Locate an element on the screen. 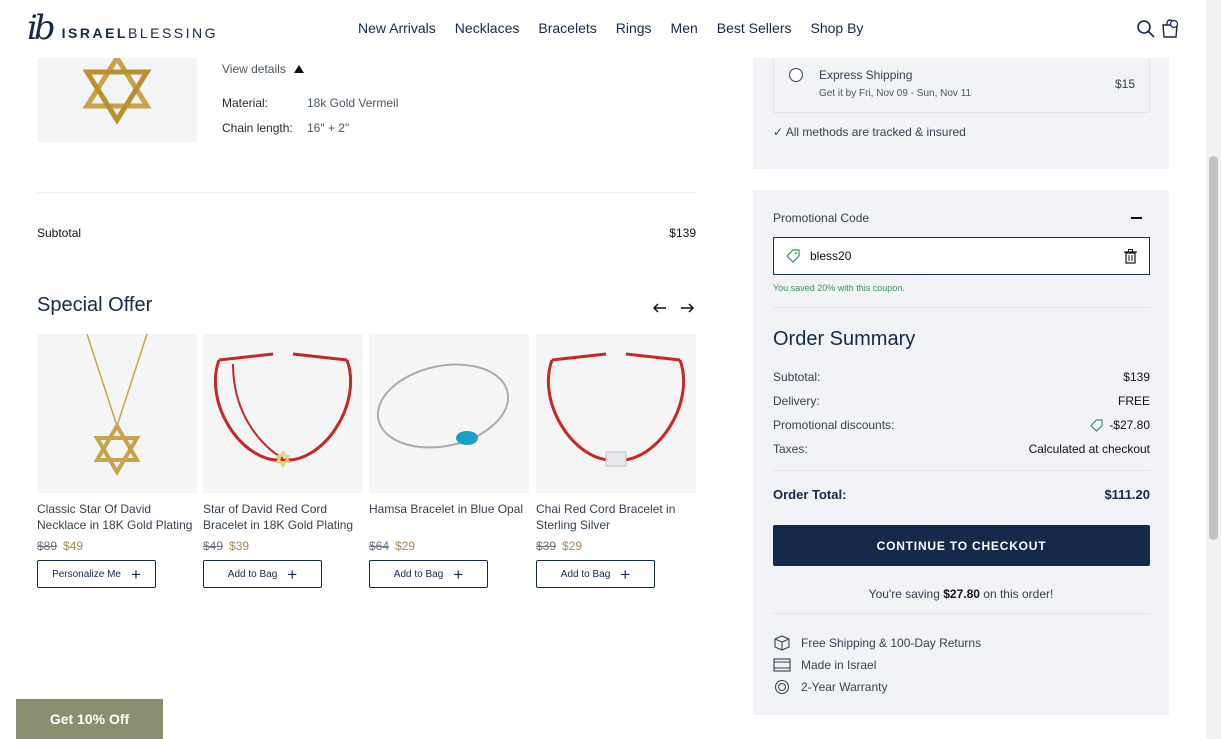 This screenshot has width=1221, height=739. coupon-saved-message: You saved 20% with this coupon. is located at coordinates (839, 288).